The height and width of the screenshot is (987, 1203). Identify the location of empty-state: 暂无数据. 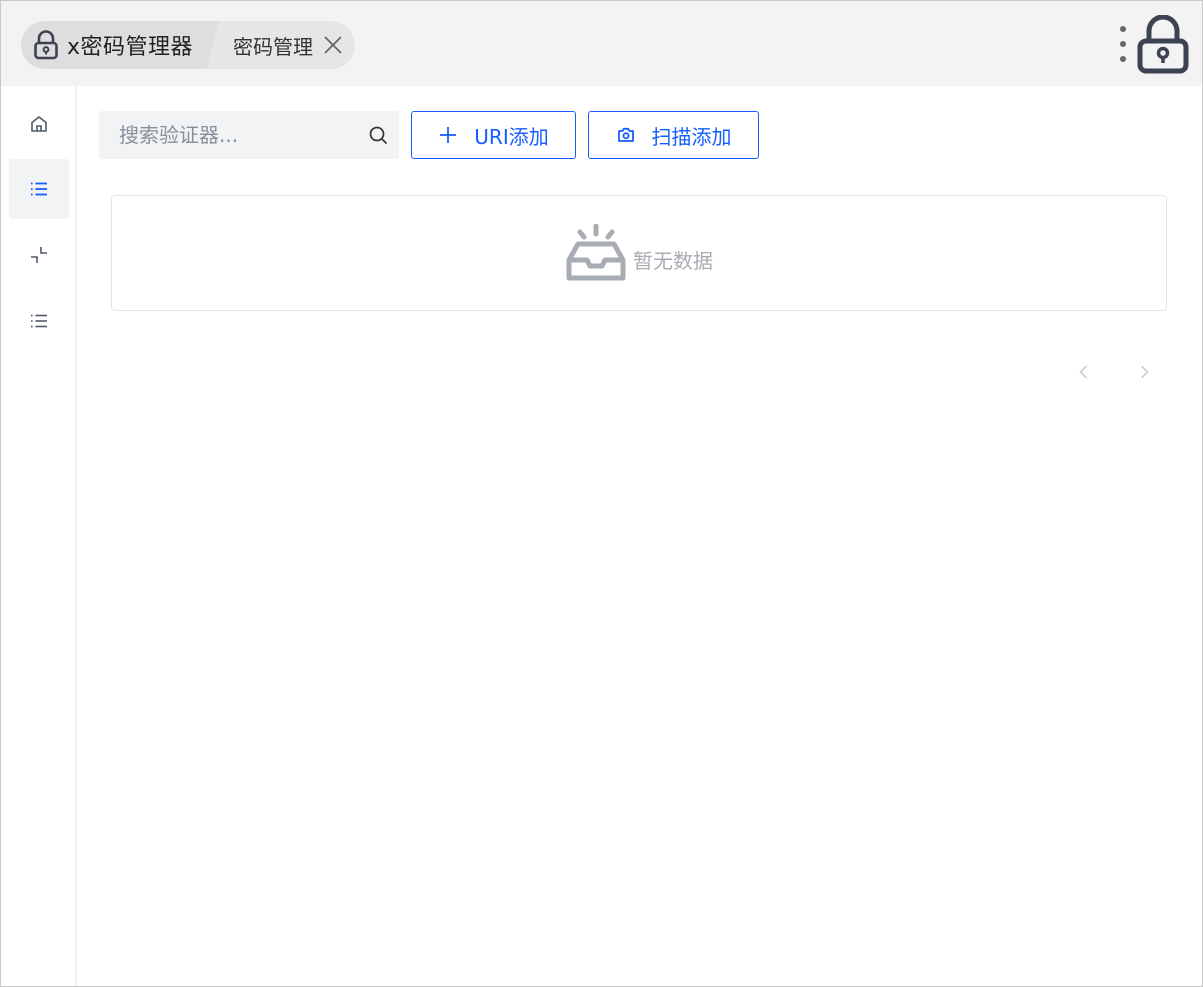
(639, 253).